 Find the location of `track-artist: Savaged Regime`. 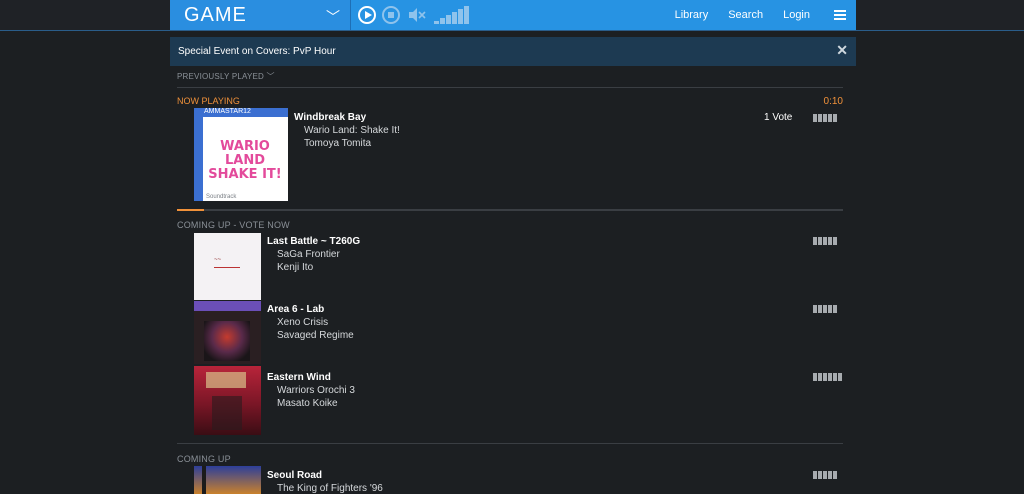

track-artist: Savaged Regime is located at coordinates (315, 335).